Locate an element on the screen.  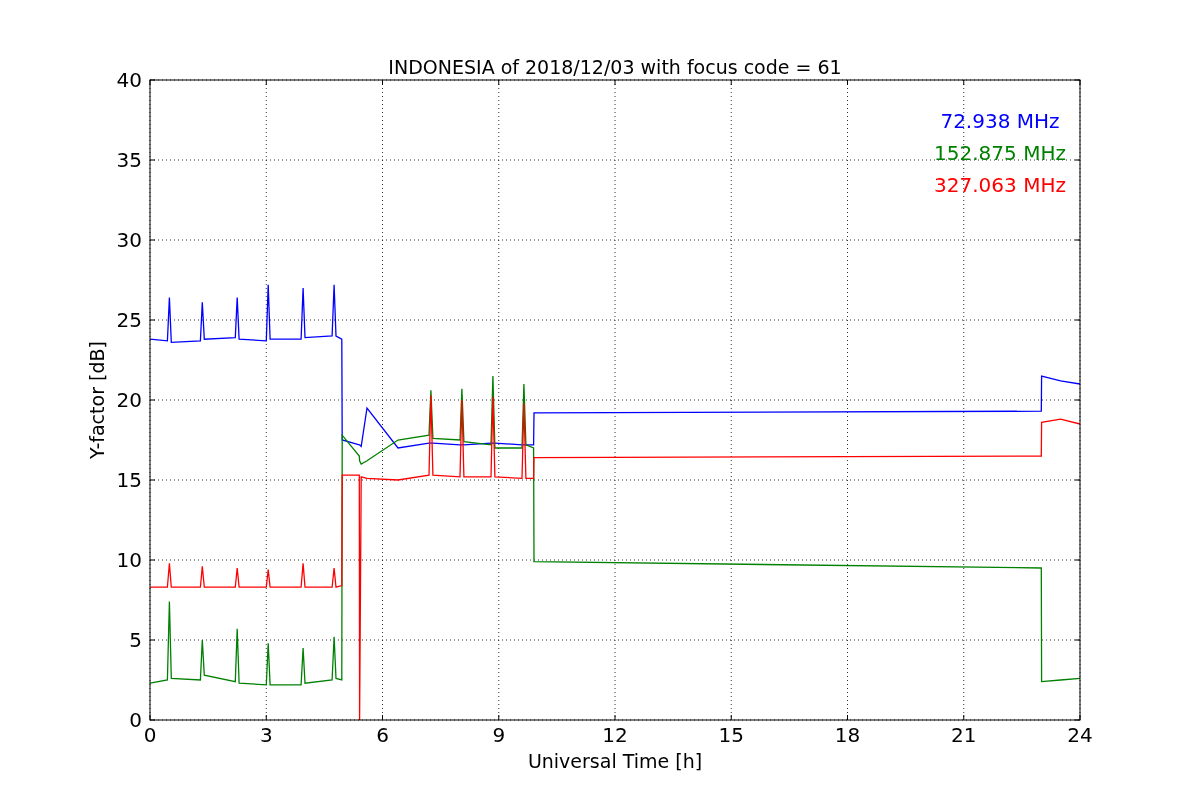
tick-label: 24 is located at coordinates (1080, 735).